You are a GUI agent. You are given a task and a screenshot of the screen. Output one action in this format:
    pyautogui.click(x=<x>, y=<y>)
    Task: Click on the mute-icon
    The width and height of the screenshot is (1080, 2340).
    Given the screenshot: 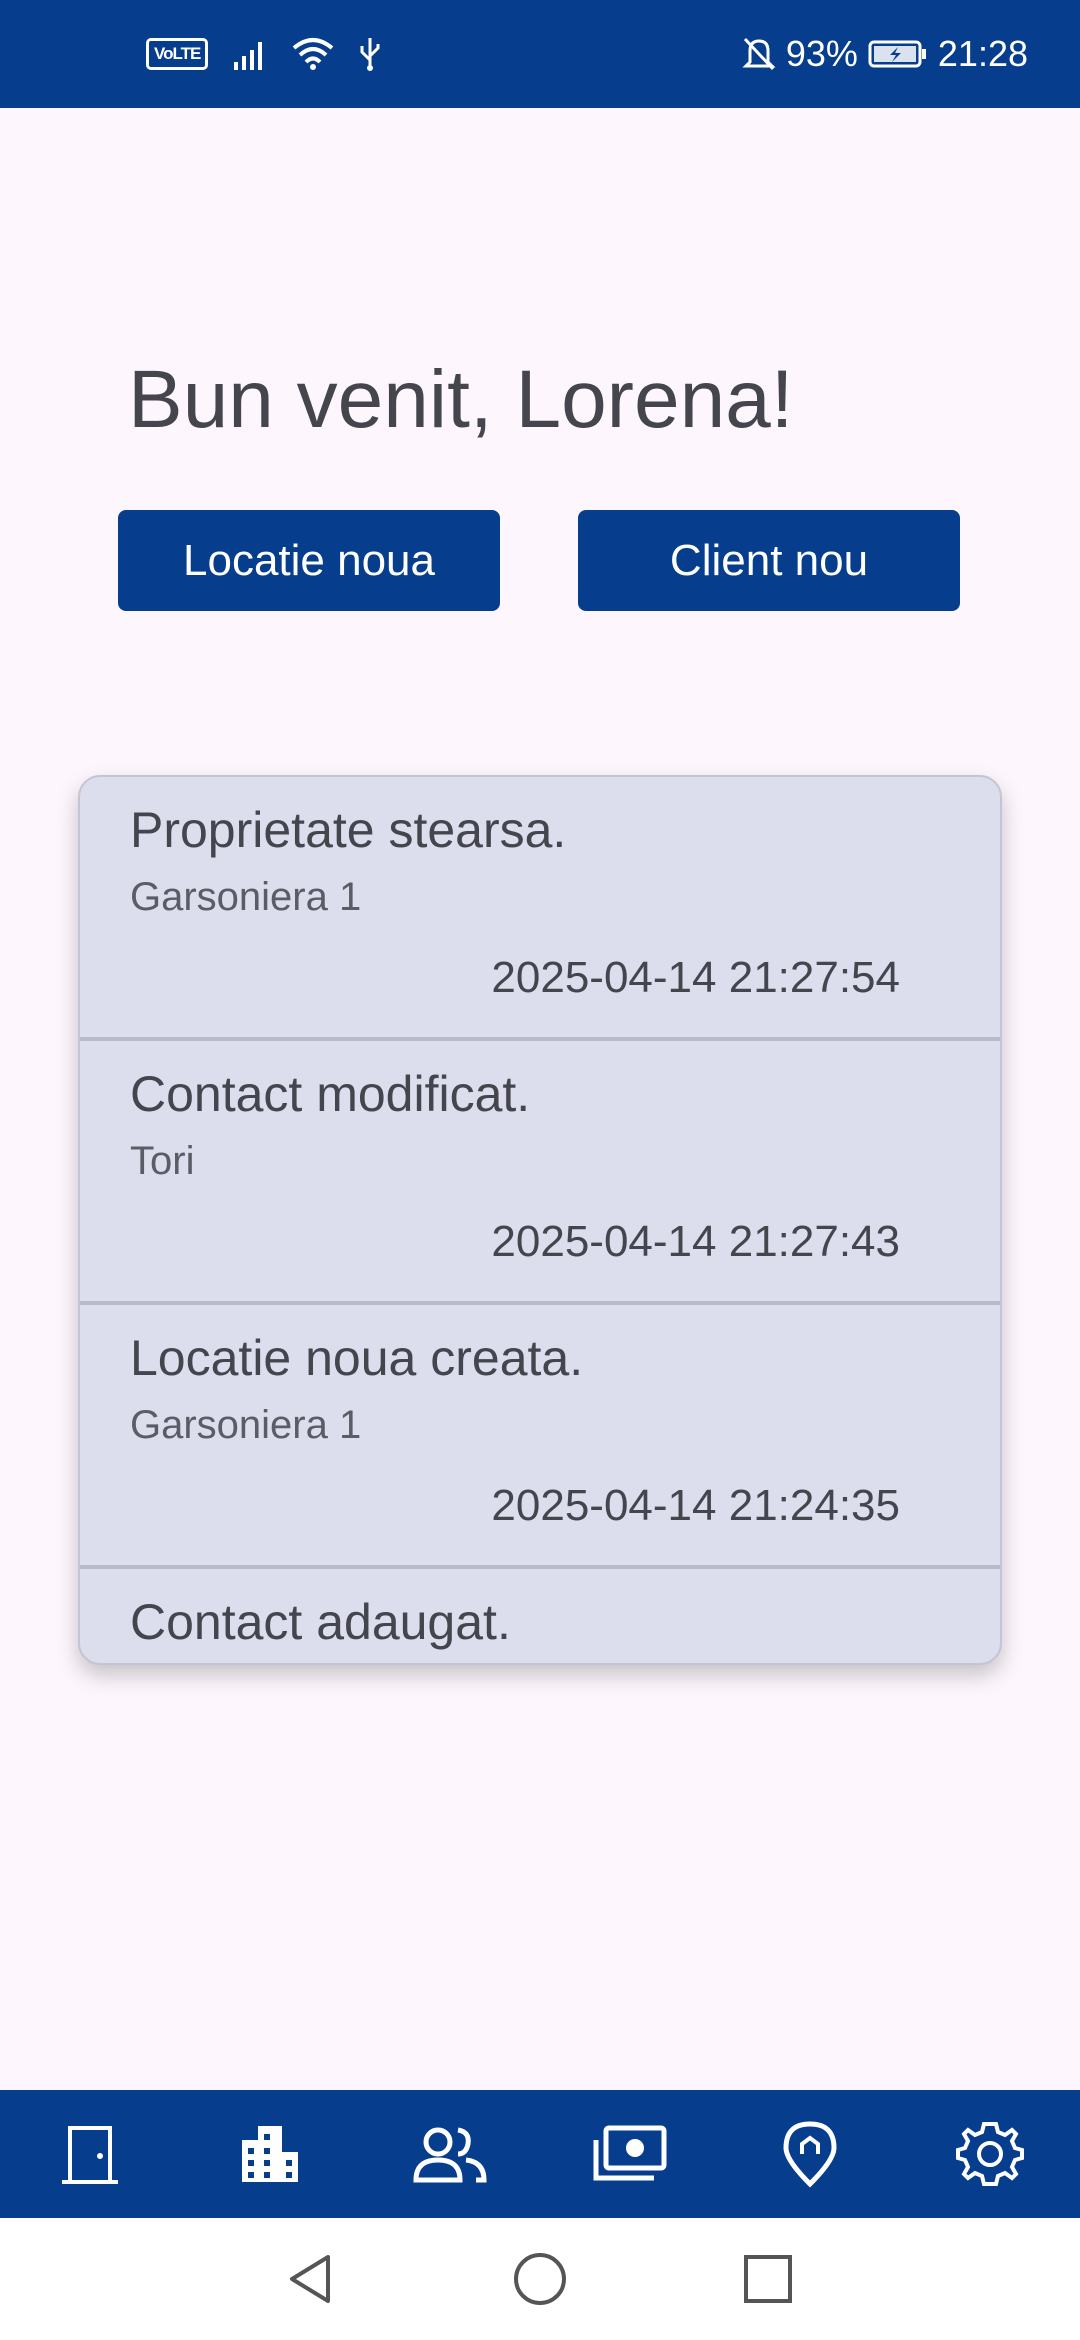 What is the action you would take?
    pyautogui.click(x=759, y=54)
    